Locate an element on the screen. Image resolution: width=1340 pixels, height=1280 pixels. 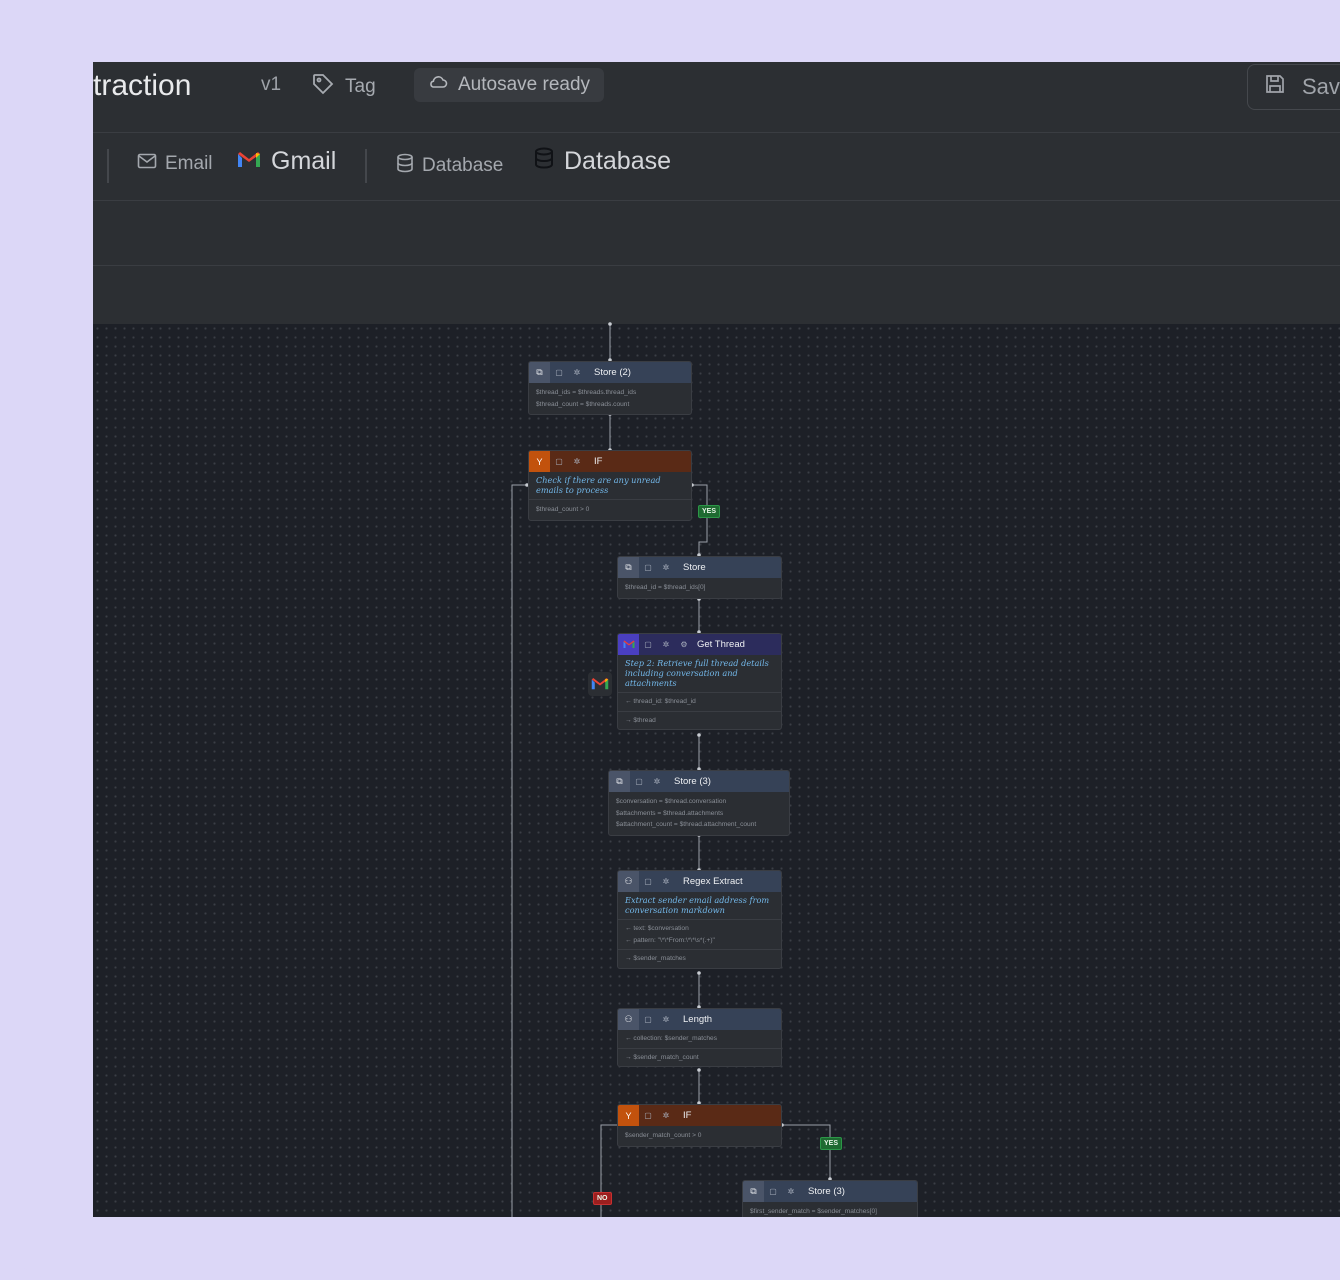
cloud-icon is located at coordinates (438, 85).